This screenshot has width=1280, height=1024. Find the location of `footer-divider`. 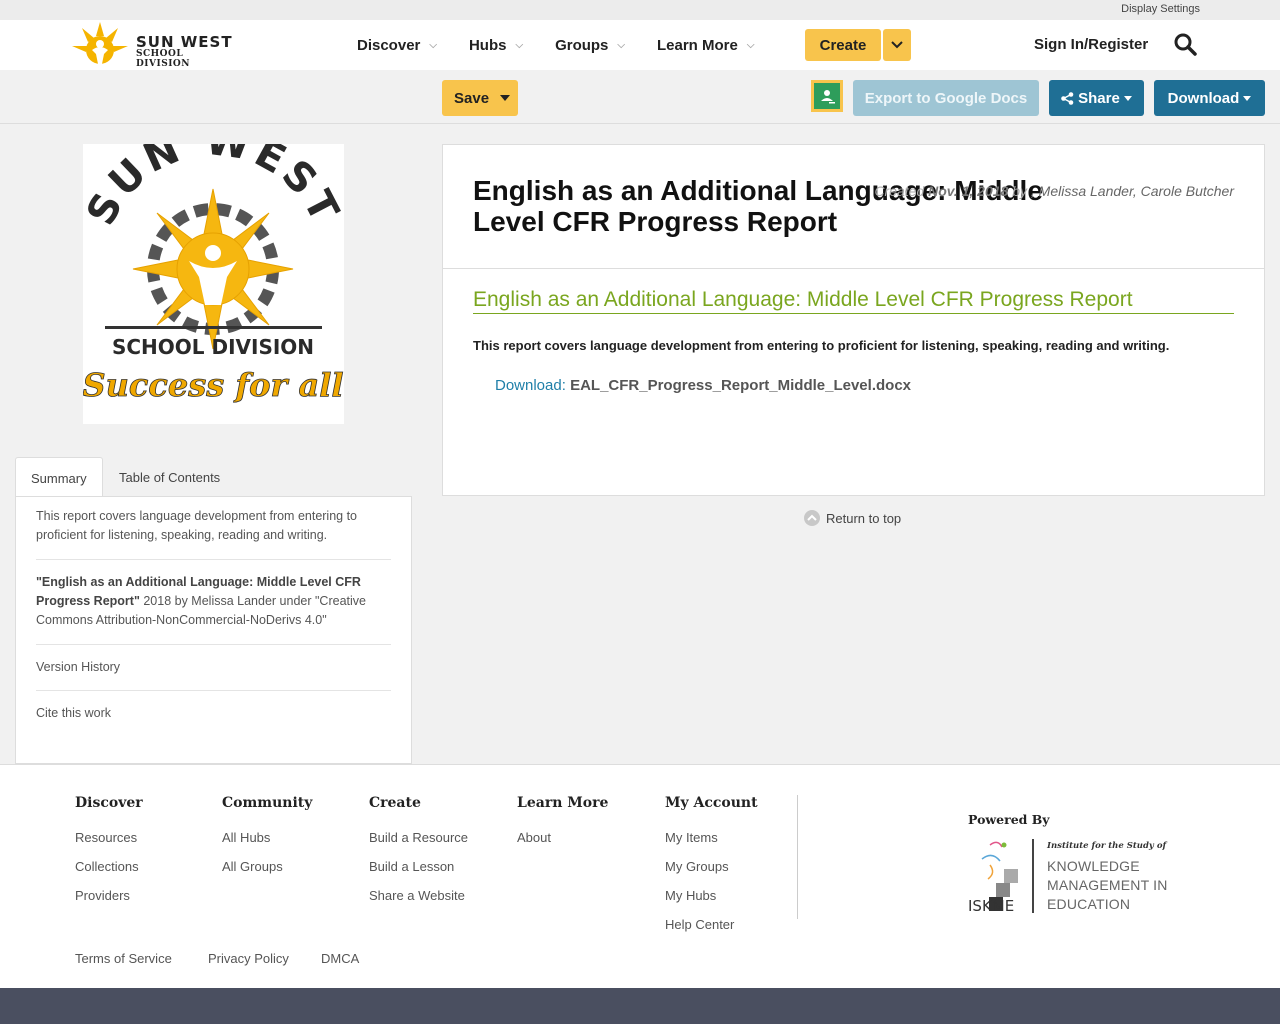

footer-divider is located at coordinates (797, 857).